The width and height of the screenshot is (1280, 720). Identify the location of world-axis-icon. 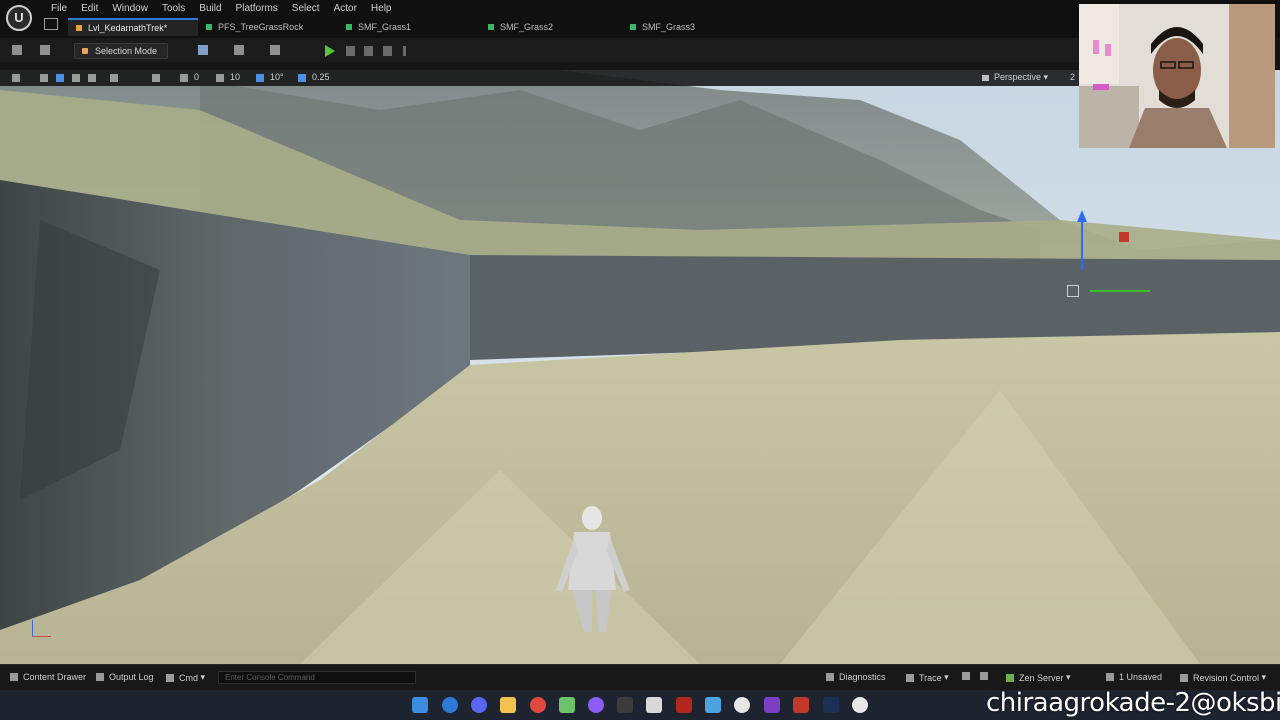
(41, 628).